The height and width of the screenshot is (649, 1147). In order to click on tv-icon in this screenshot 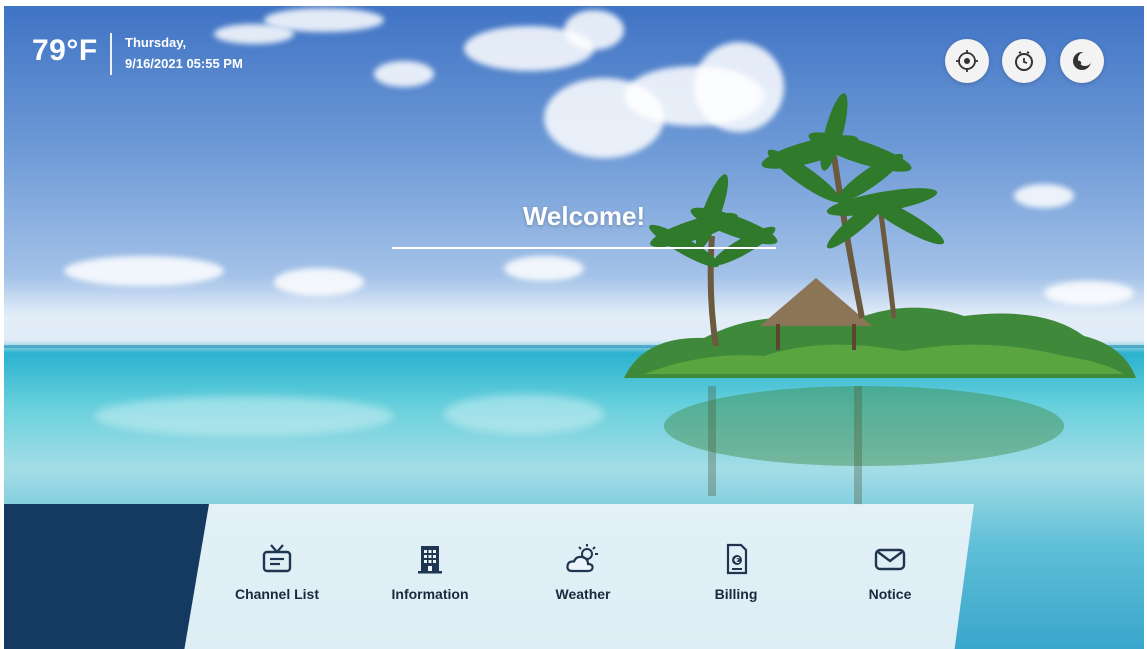, I will do `click(277, 558)`.